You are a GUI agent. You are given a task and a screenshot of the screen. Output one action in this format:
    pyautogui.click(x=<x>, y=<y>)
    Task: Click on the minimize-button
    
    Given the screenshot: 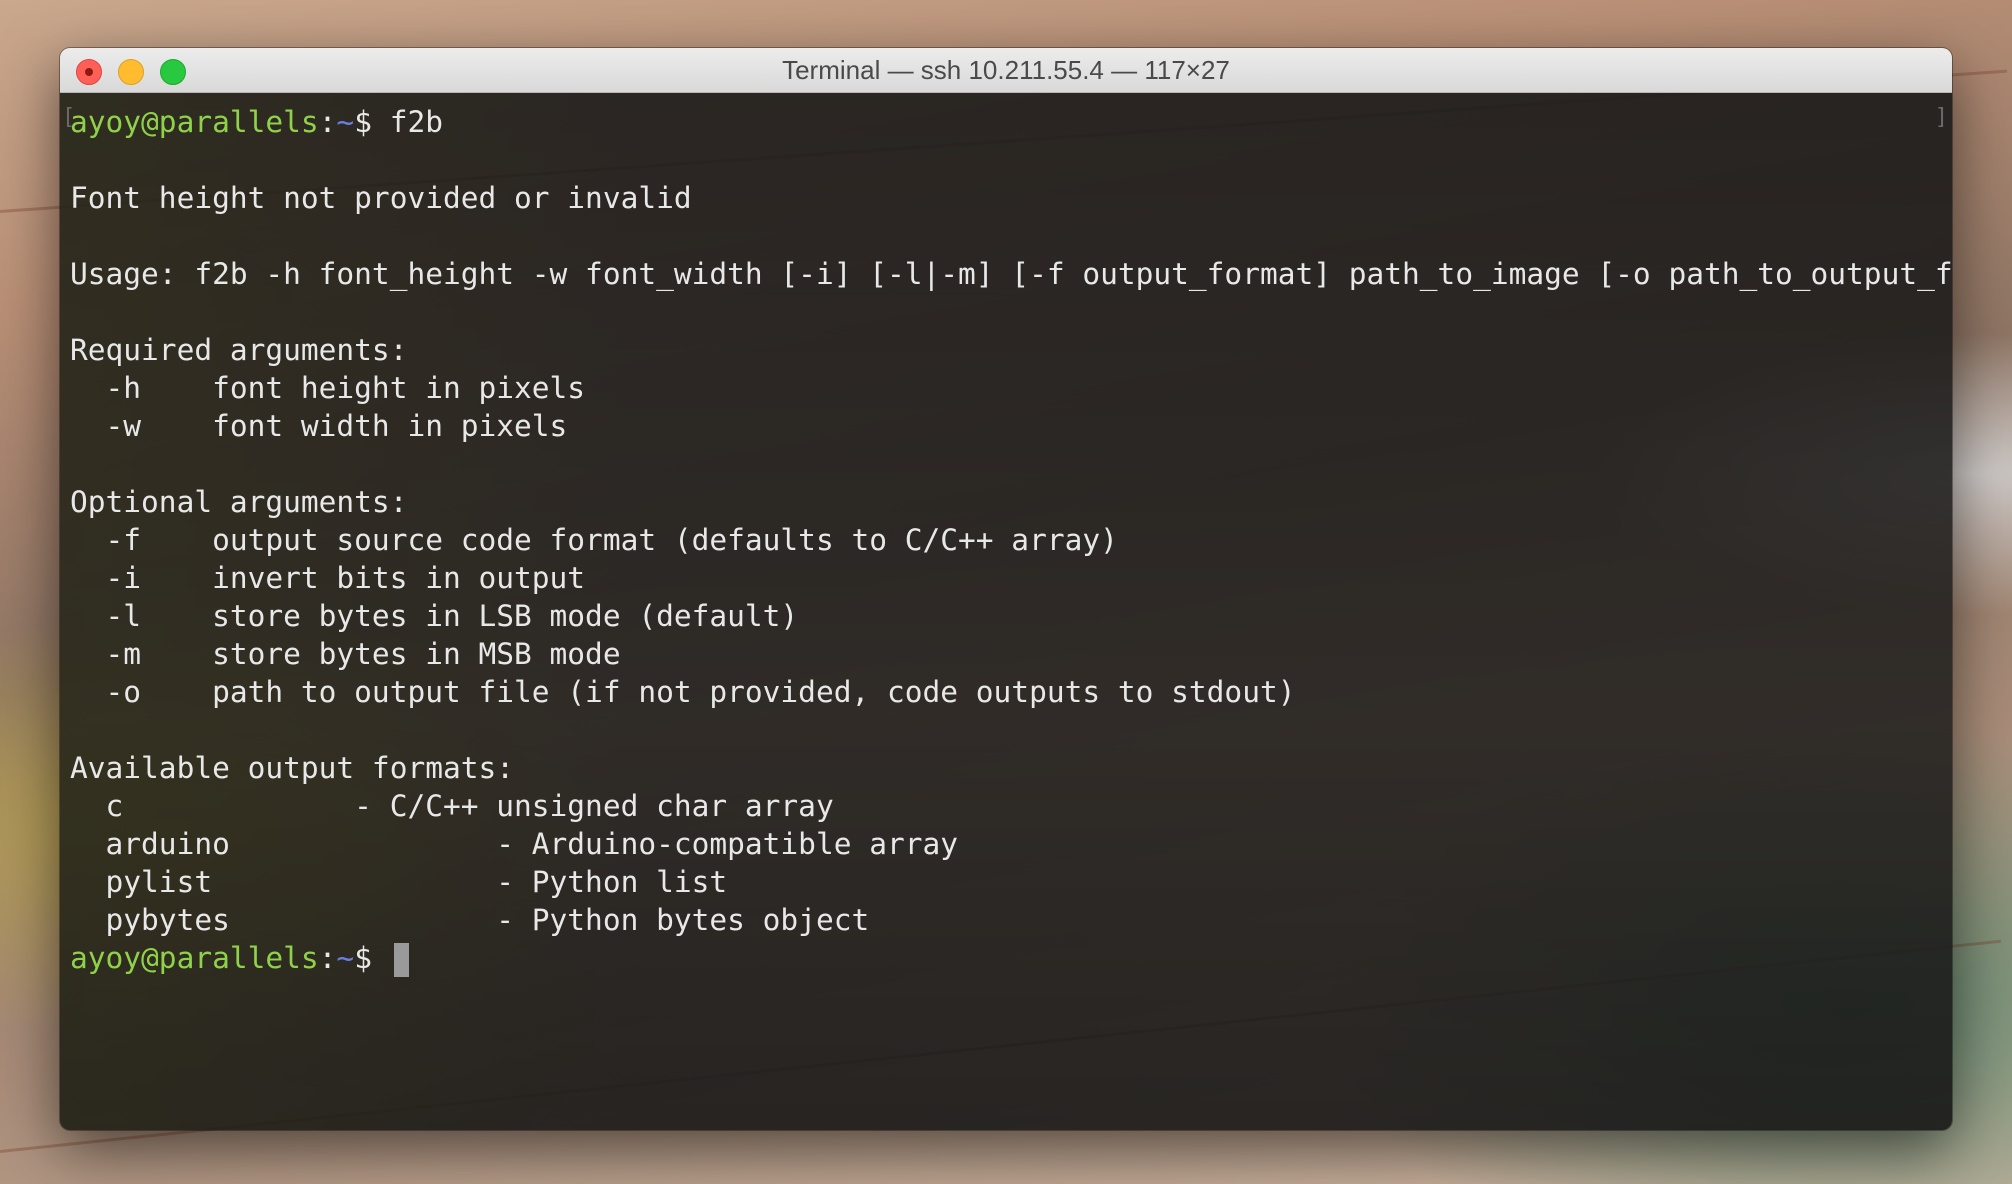 What is the action you would take?
    pyautogui.click(x=131, y=72)
    